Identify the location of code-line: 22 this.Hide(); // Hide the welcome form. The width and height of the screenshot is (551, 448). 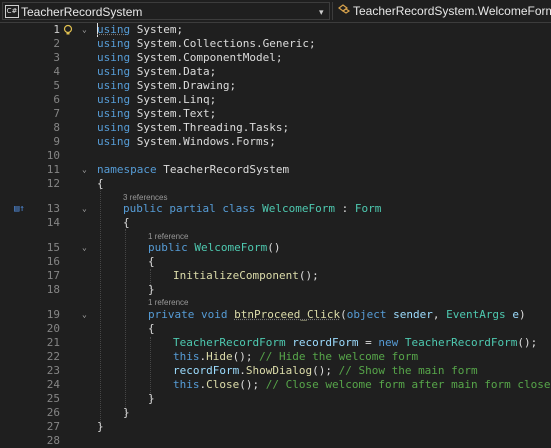
(275, 357).